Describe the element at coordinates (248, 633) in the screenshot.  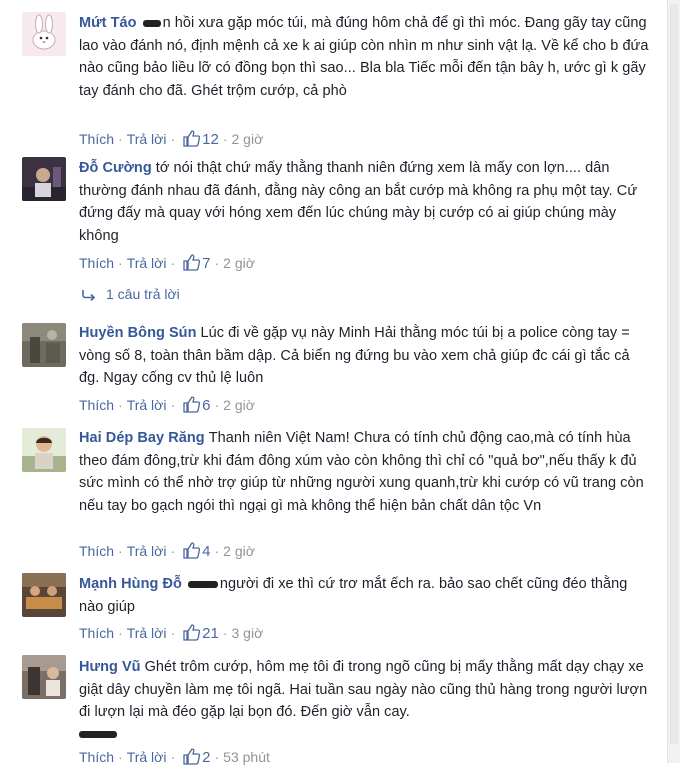
I see `timestamp: 3 giờ` at that location.